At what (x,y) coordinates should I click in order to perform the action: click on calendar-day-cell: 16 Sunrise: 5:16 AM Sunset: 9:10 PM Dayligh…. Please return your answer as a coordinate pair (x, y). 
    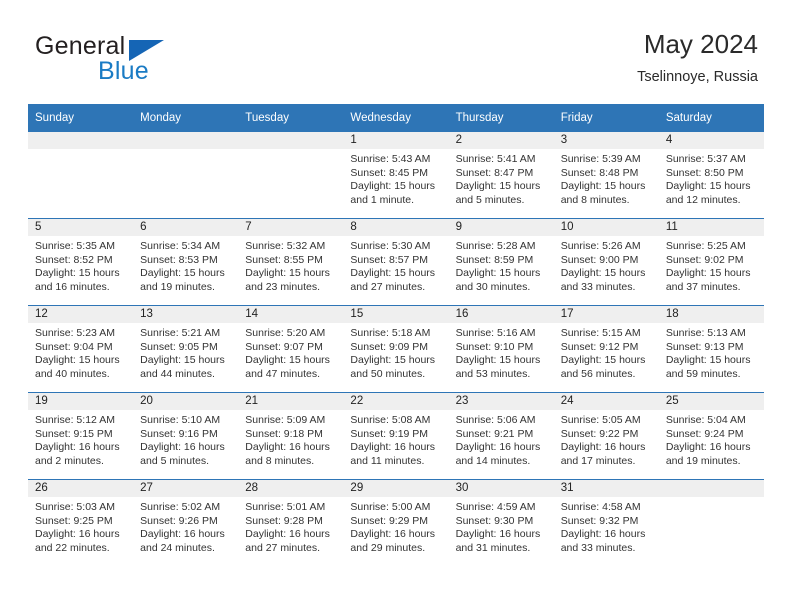
    Looking at the image, I should click on (501, 349).